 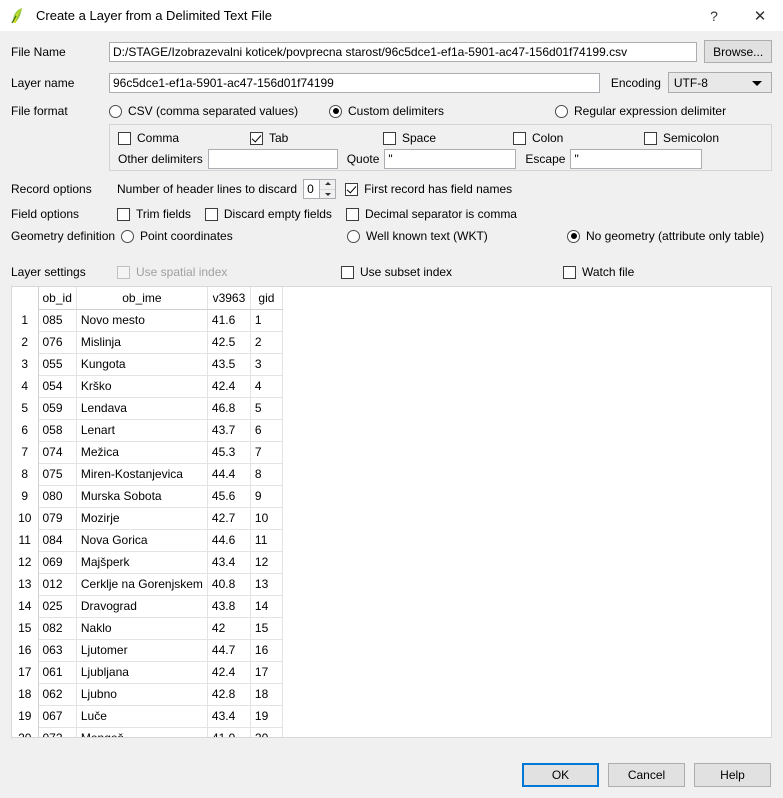 What do you see at coordinates (266, 584) in the screenshot?
I see `table-cell: 13` at bounding box center [266, 584].